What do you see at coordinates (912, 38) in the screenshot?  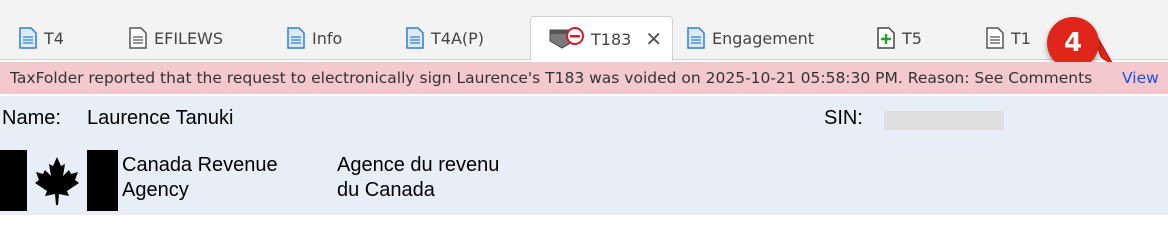 I see `tab-label: T5` at bounding box center [912, 38].